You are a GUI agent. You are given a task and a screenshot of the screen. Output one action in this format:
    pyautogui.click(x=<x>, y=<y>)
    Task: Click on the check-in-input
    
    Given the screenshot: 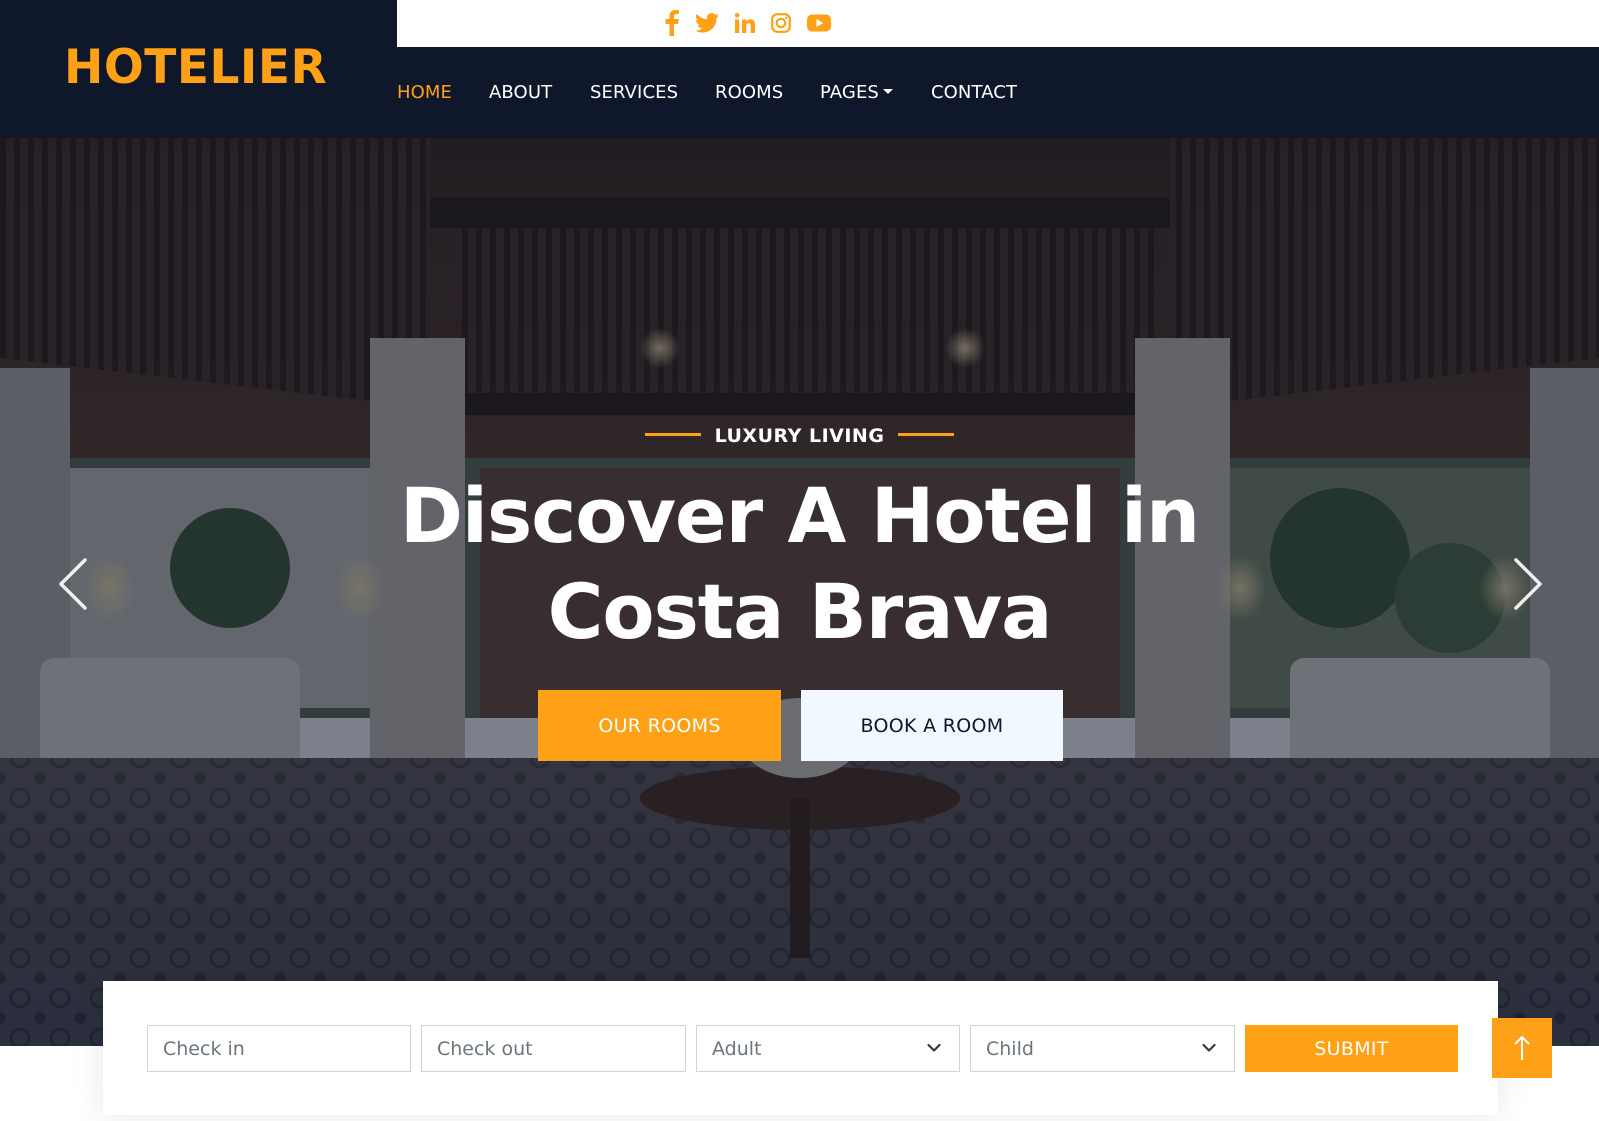 What is the action you would take?
    pyautogui.click(x=279, y=1048)
    